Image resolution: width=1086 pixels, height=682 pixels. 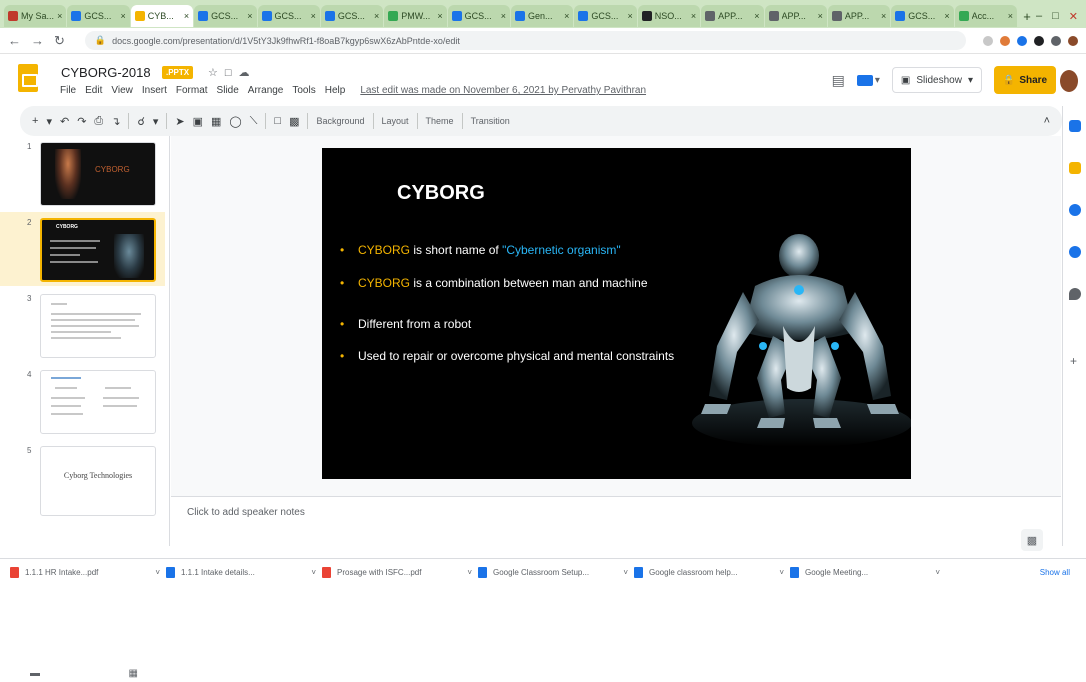 I want to click on transition-button: Transition, so click(x=490, y=121).